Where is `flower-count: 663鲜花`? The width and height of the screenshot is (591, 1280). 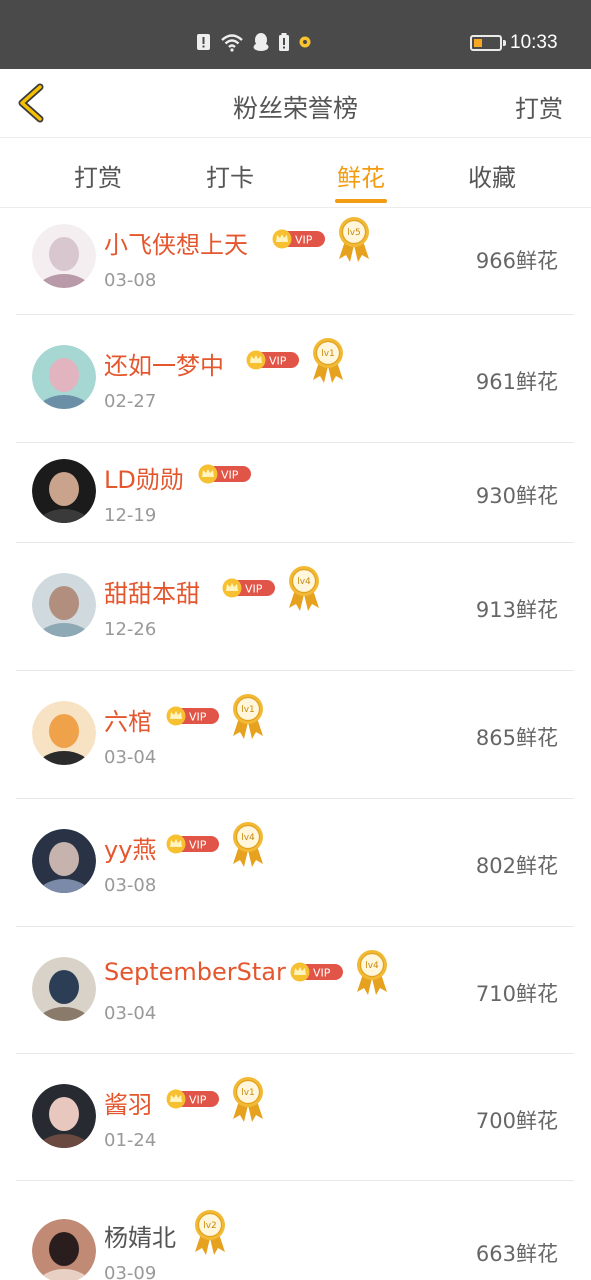 flower-count: 663鲜花 is located at coordinates (516, 1254).